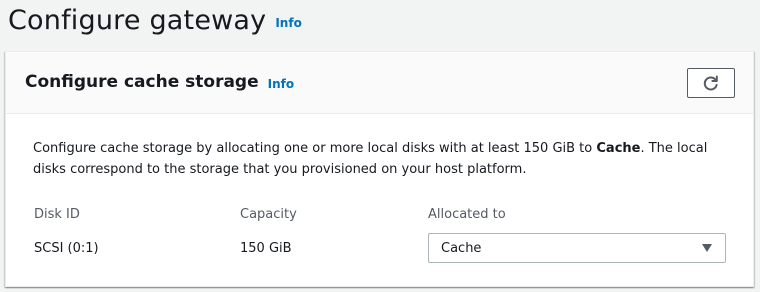 This screenshot has width=760, height=292. Describe the element at coordinates (577, 248) in the screenshot. I see `allocated-to-select: Cache` at that location.